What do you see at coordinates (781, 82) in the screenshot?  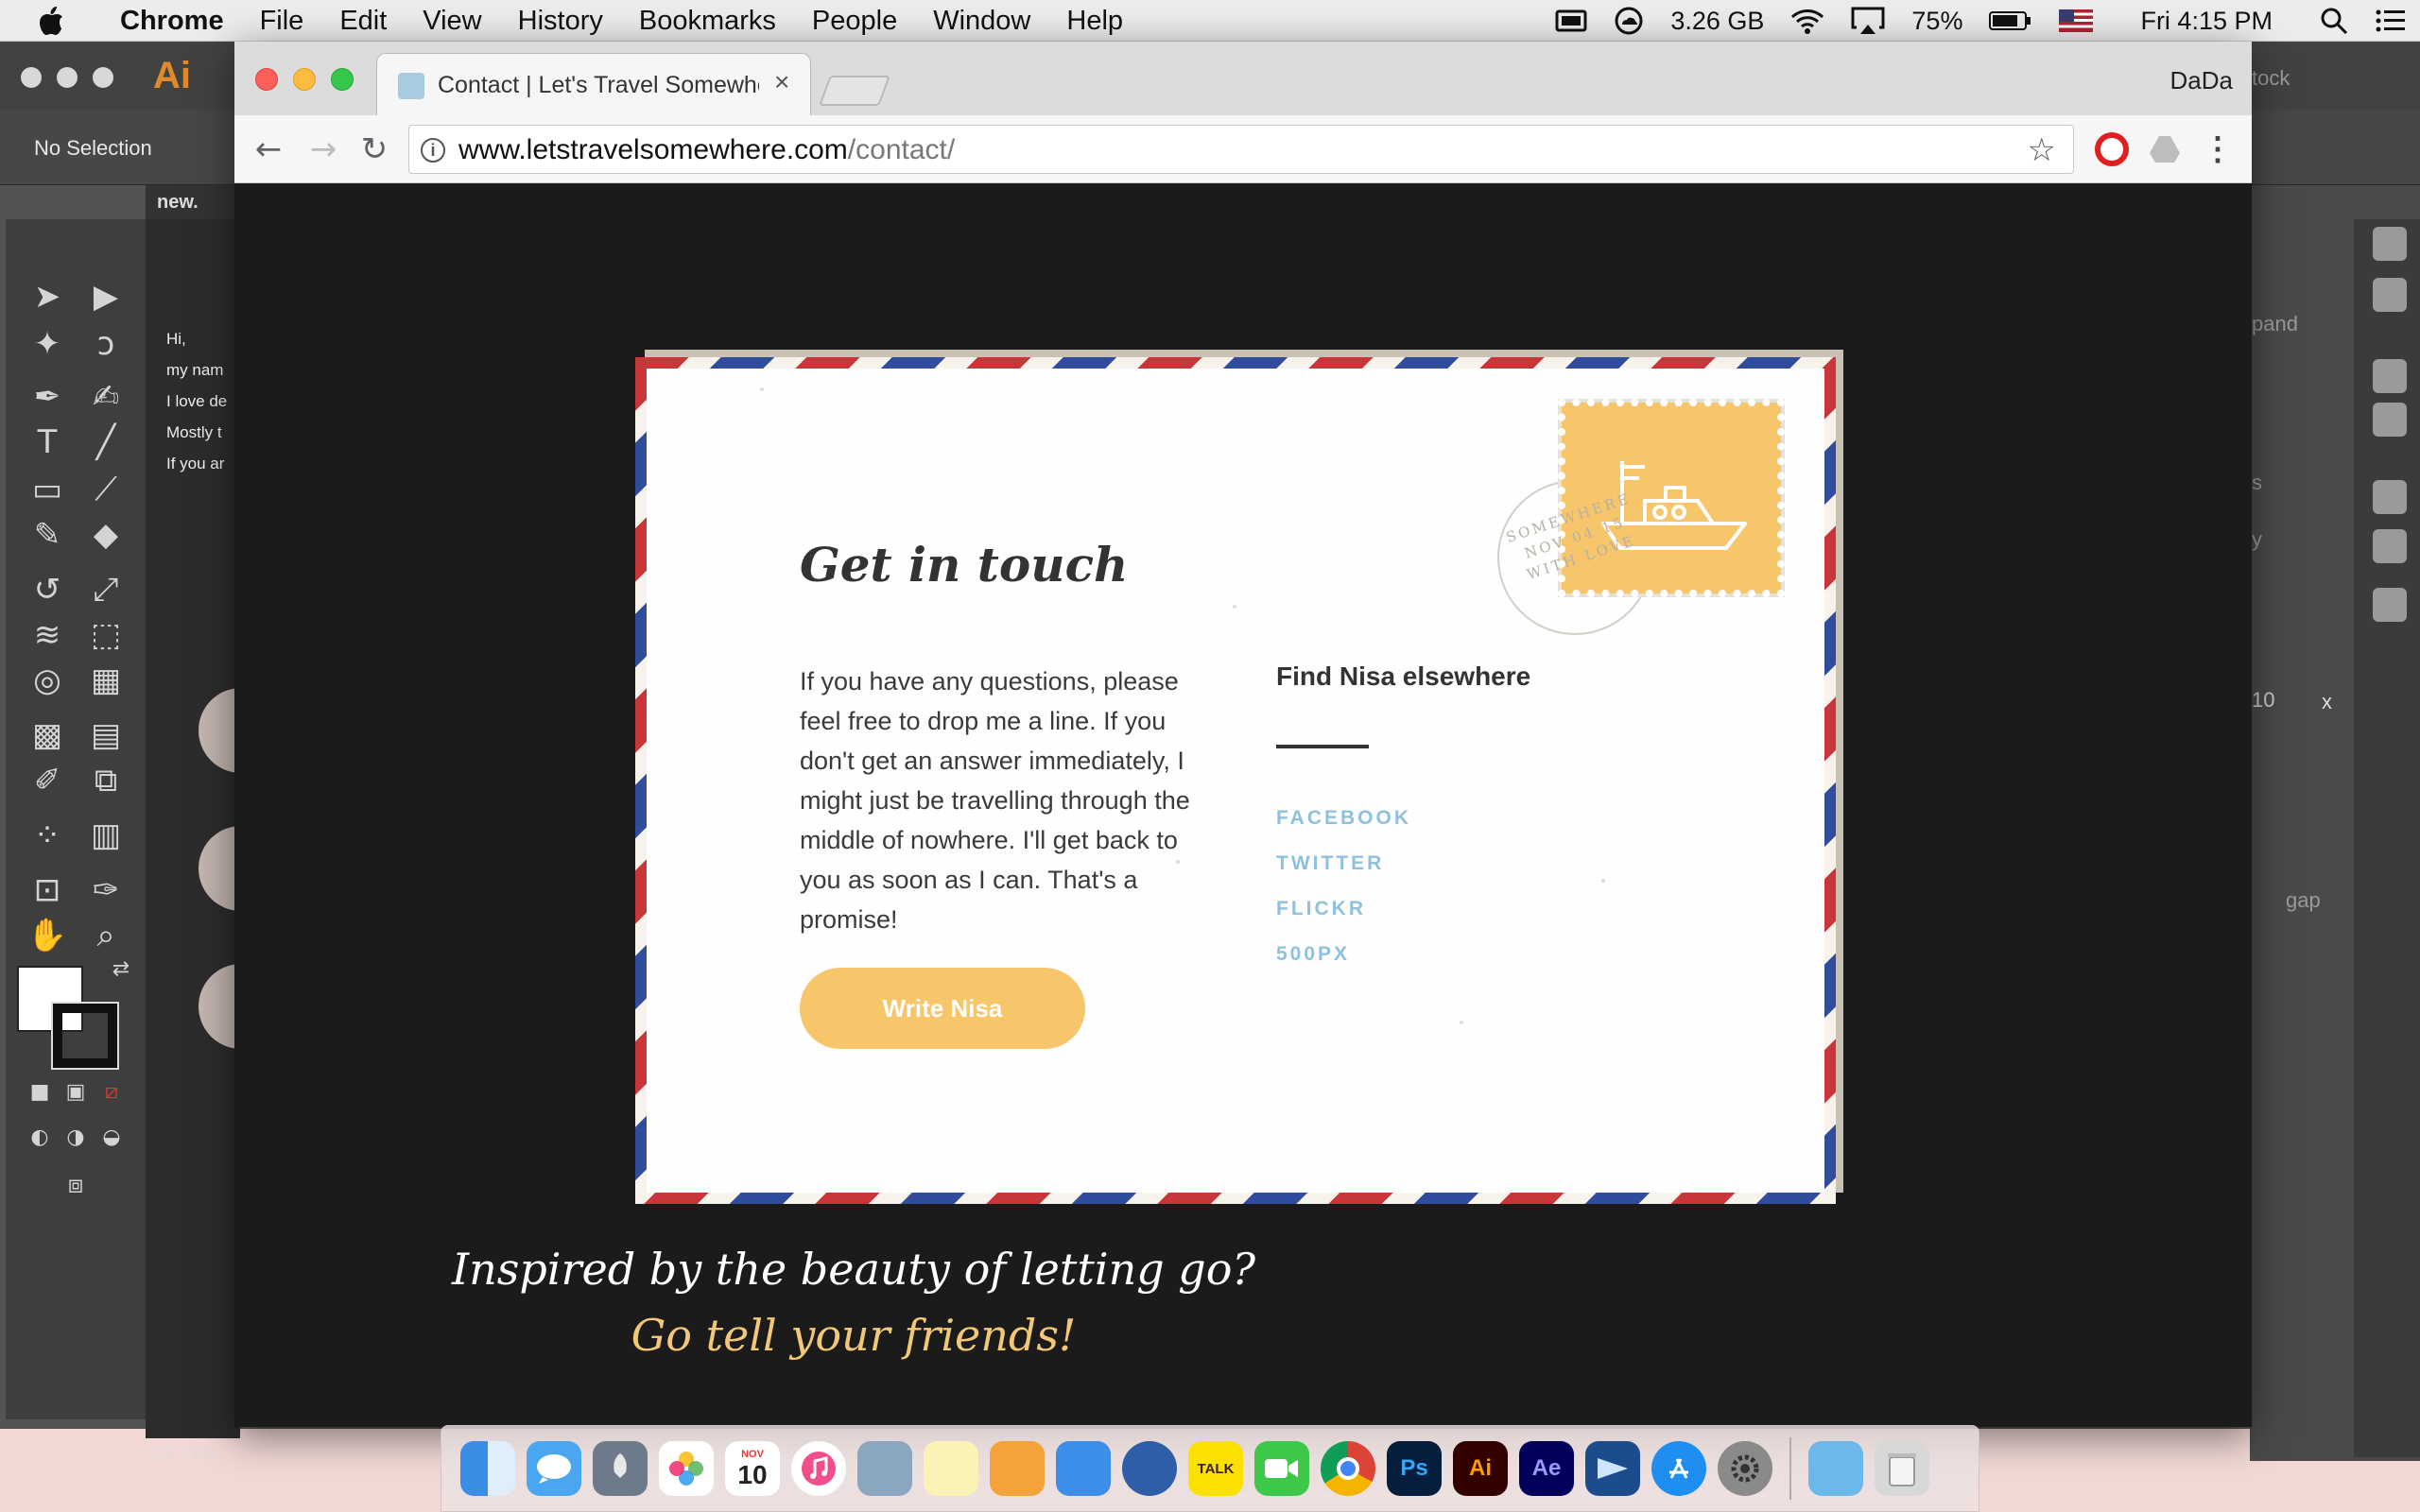 I see `tab-close-icon: ×` at bounding box center [781, 82].